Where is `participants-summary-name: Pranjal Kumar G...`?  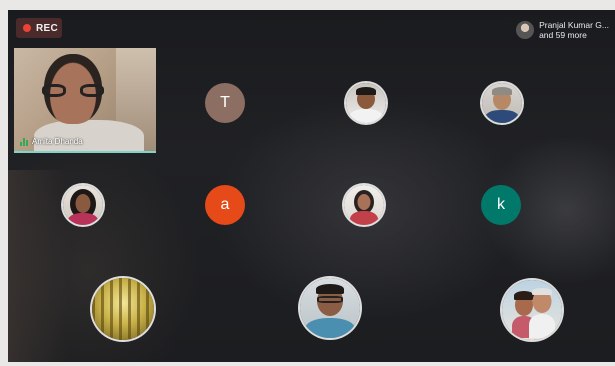
participants-summary-name: Pranjal Kumar G... is located at coordinates (574, 25).